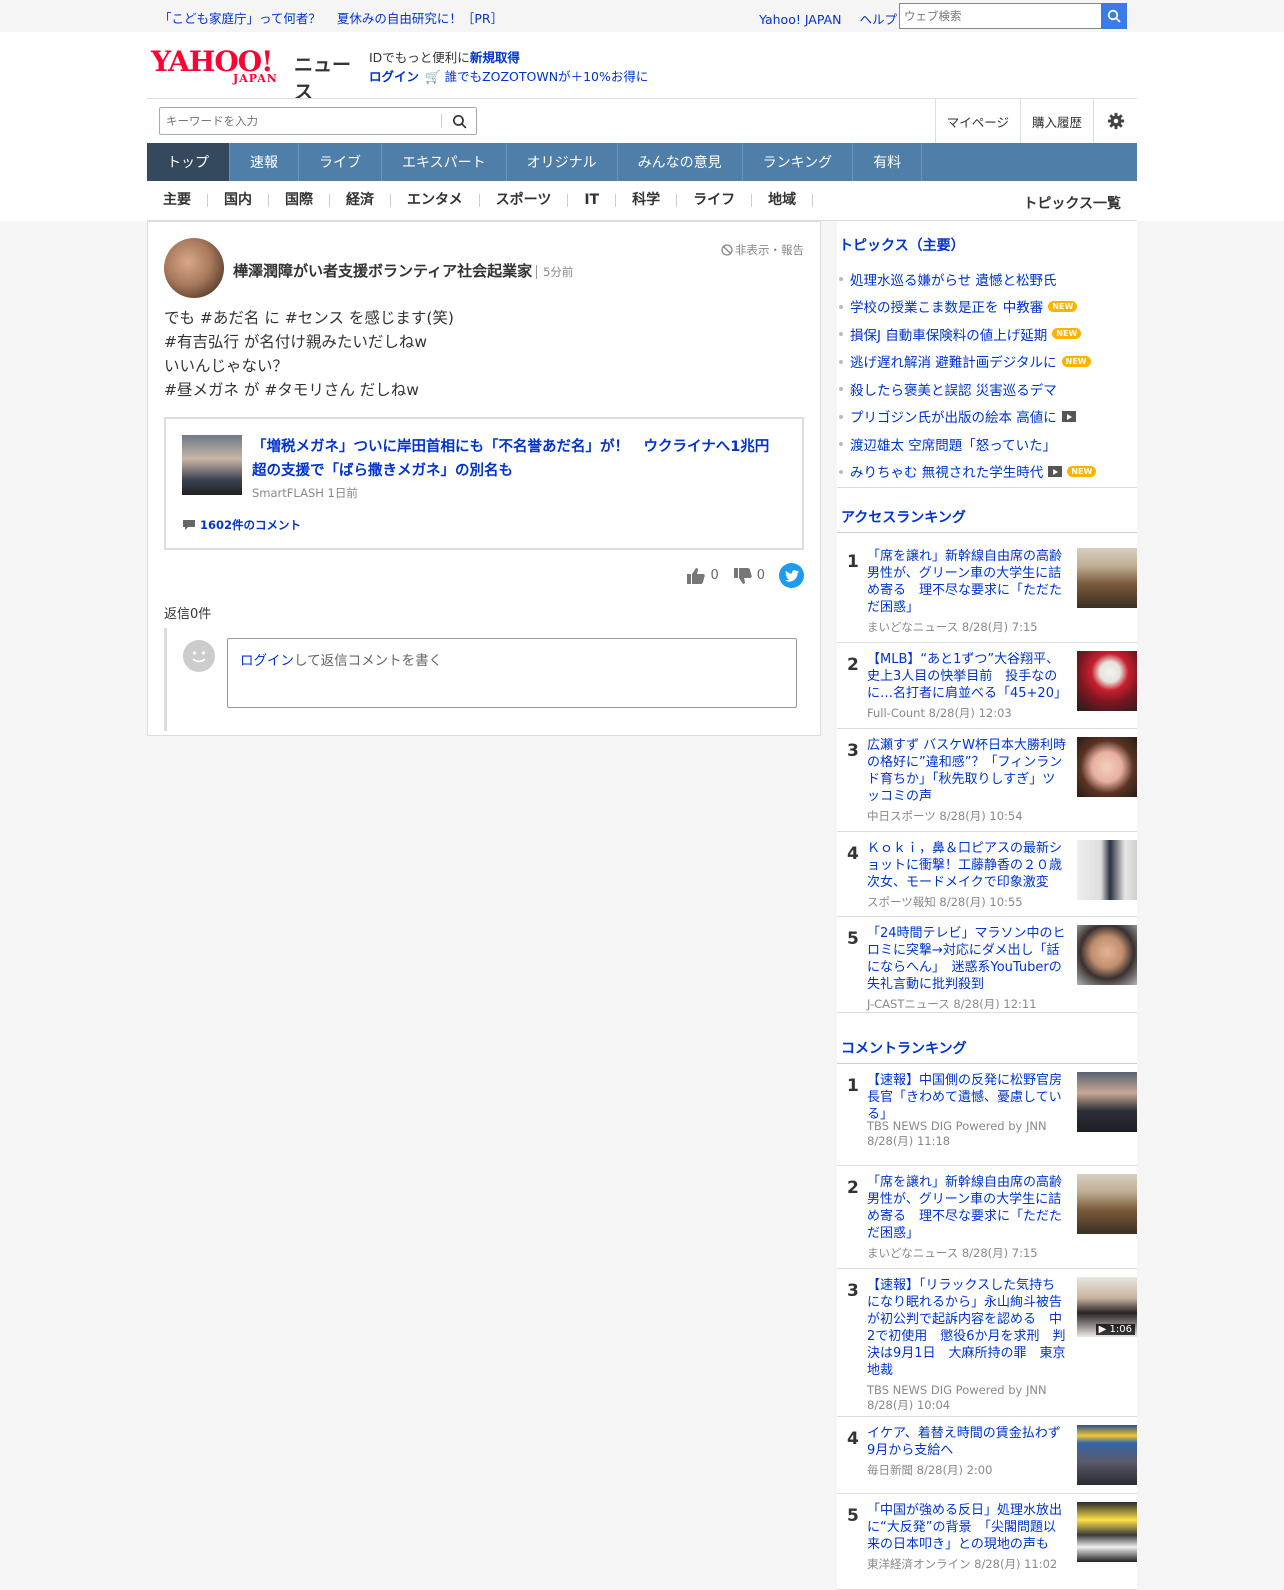 This screenshot has width=1284, height=1590. I want to click on register-link: 新規取得, so click(495, 57).